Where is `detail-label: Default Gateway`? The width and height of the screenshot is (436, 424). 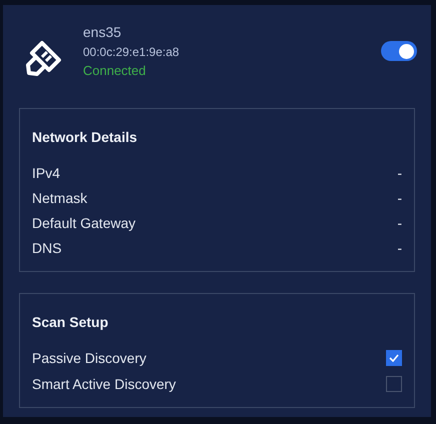 detail-label: Default Gateway is located at coordinates (84, 223).